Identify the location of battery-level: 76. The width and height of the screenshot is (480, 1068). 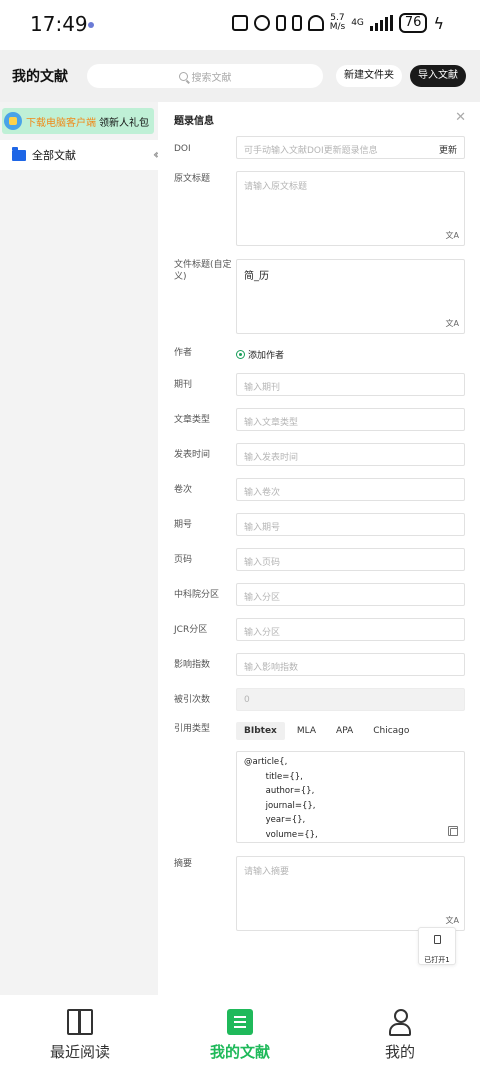
(413, 23).